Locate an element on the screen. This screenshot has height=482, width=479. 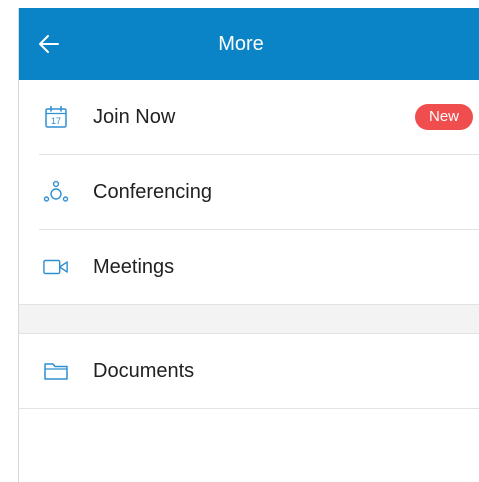
menu-item-label: Meetings is located at coordinates (134, 267).